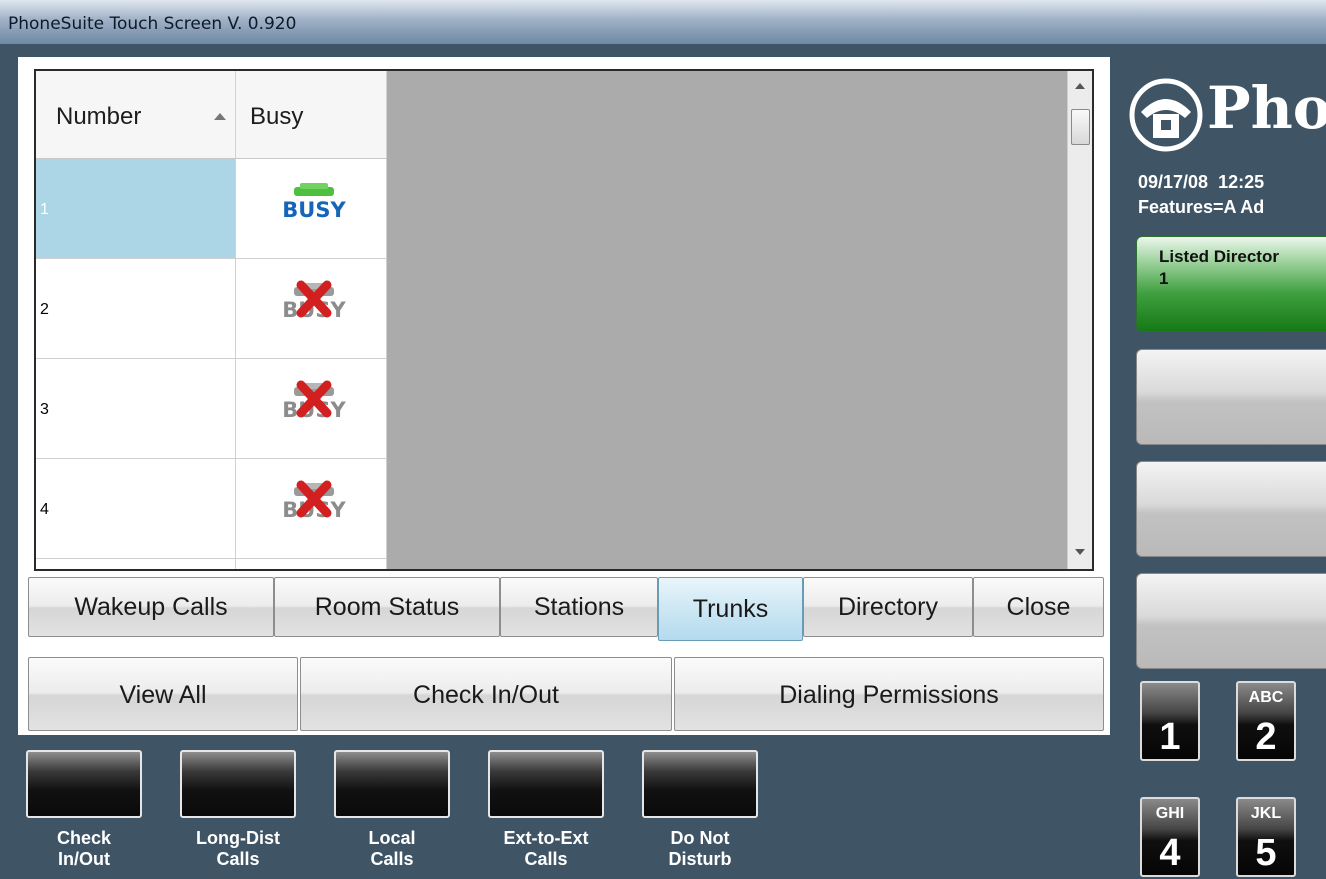  I want to click on dialing-permissions-button: Dialing Permissions, so click(889, 694).